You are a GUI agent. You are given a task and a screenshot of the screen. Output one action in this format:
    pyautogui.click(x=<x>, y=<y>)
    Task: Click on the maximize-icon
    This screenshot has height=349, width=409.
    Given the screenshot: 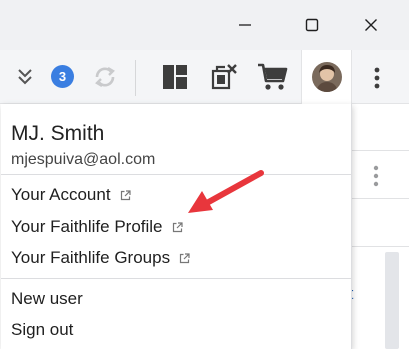 What is the action you would take?
    pyautogui.click(x=312, y=25)
    